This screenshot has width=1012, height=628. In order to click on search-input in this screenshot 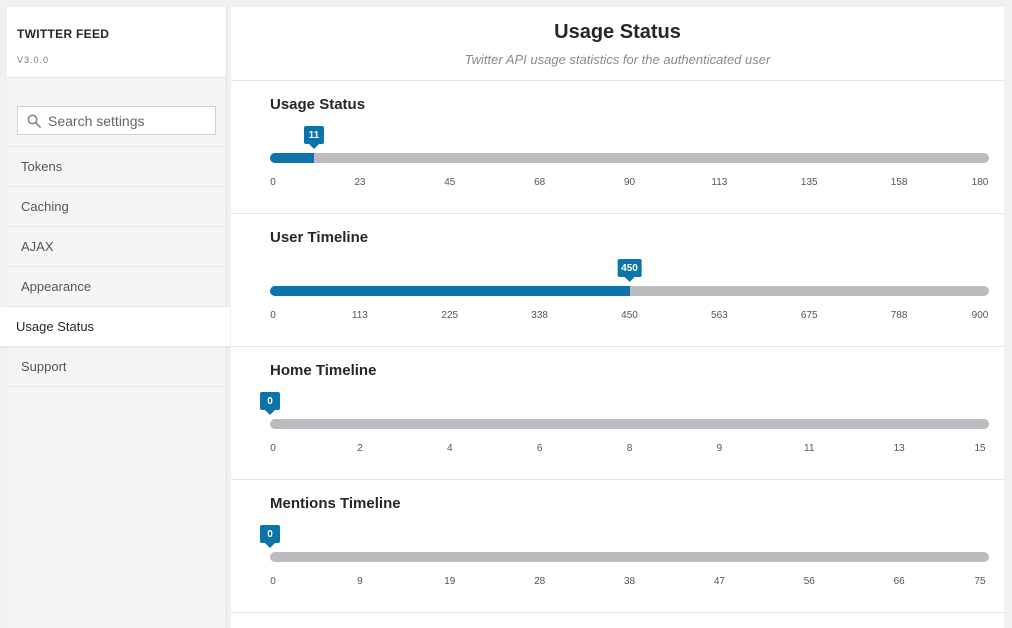, I will do `click(128, 120)`.